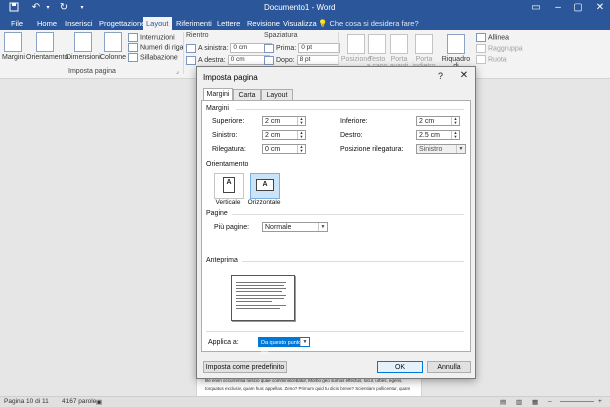  Describe the element at coordinates (157, 23) in the screenshot. I see `tab-layout: Layout` at that location.